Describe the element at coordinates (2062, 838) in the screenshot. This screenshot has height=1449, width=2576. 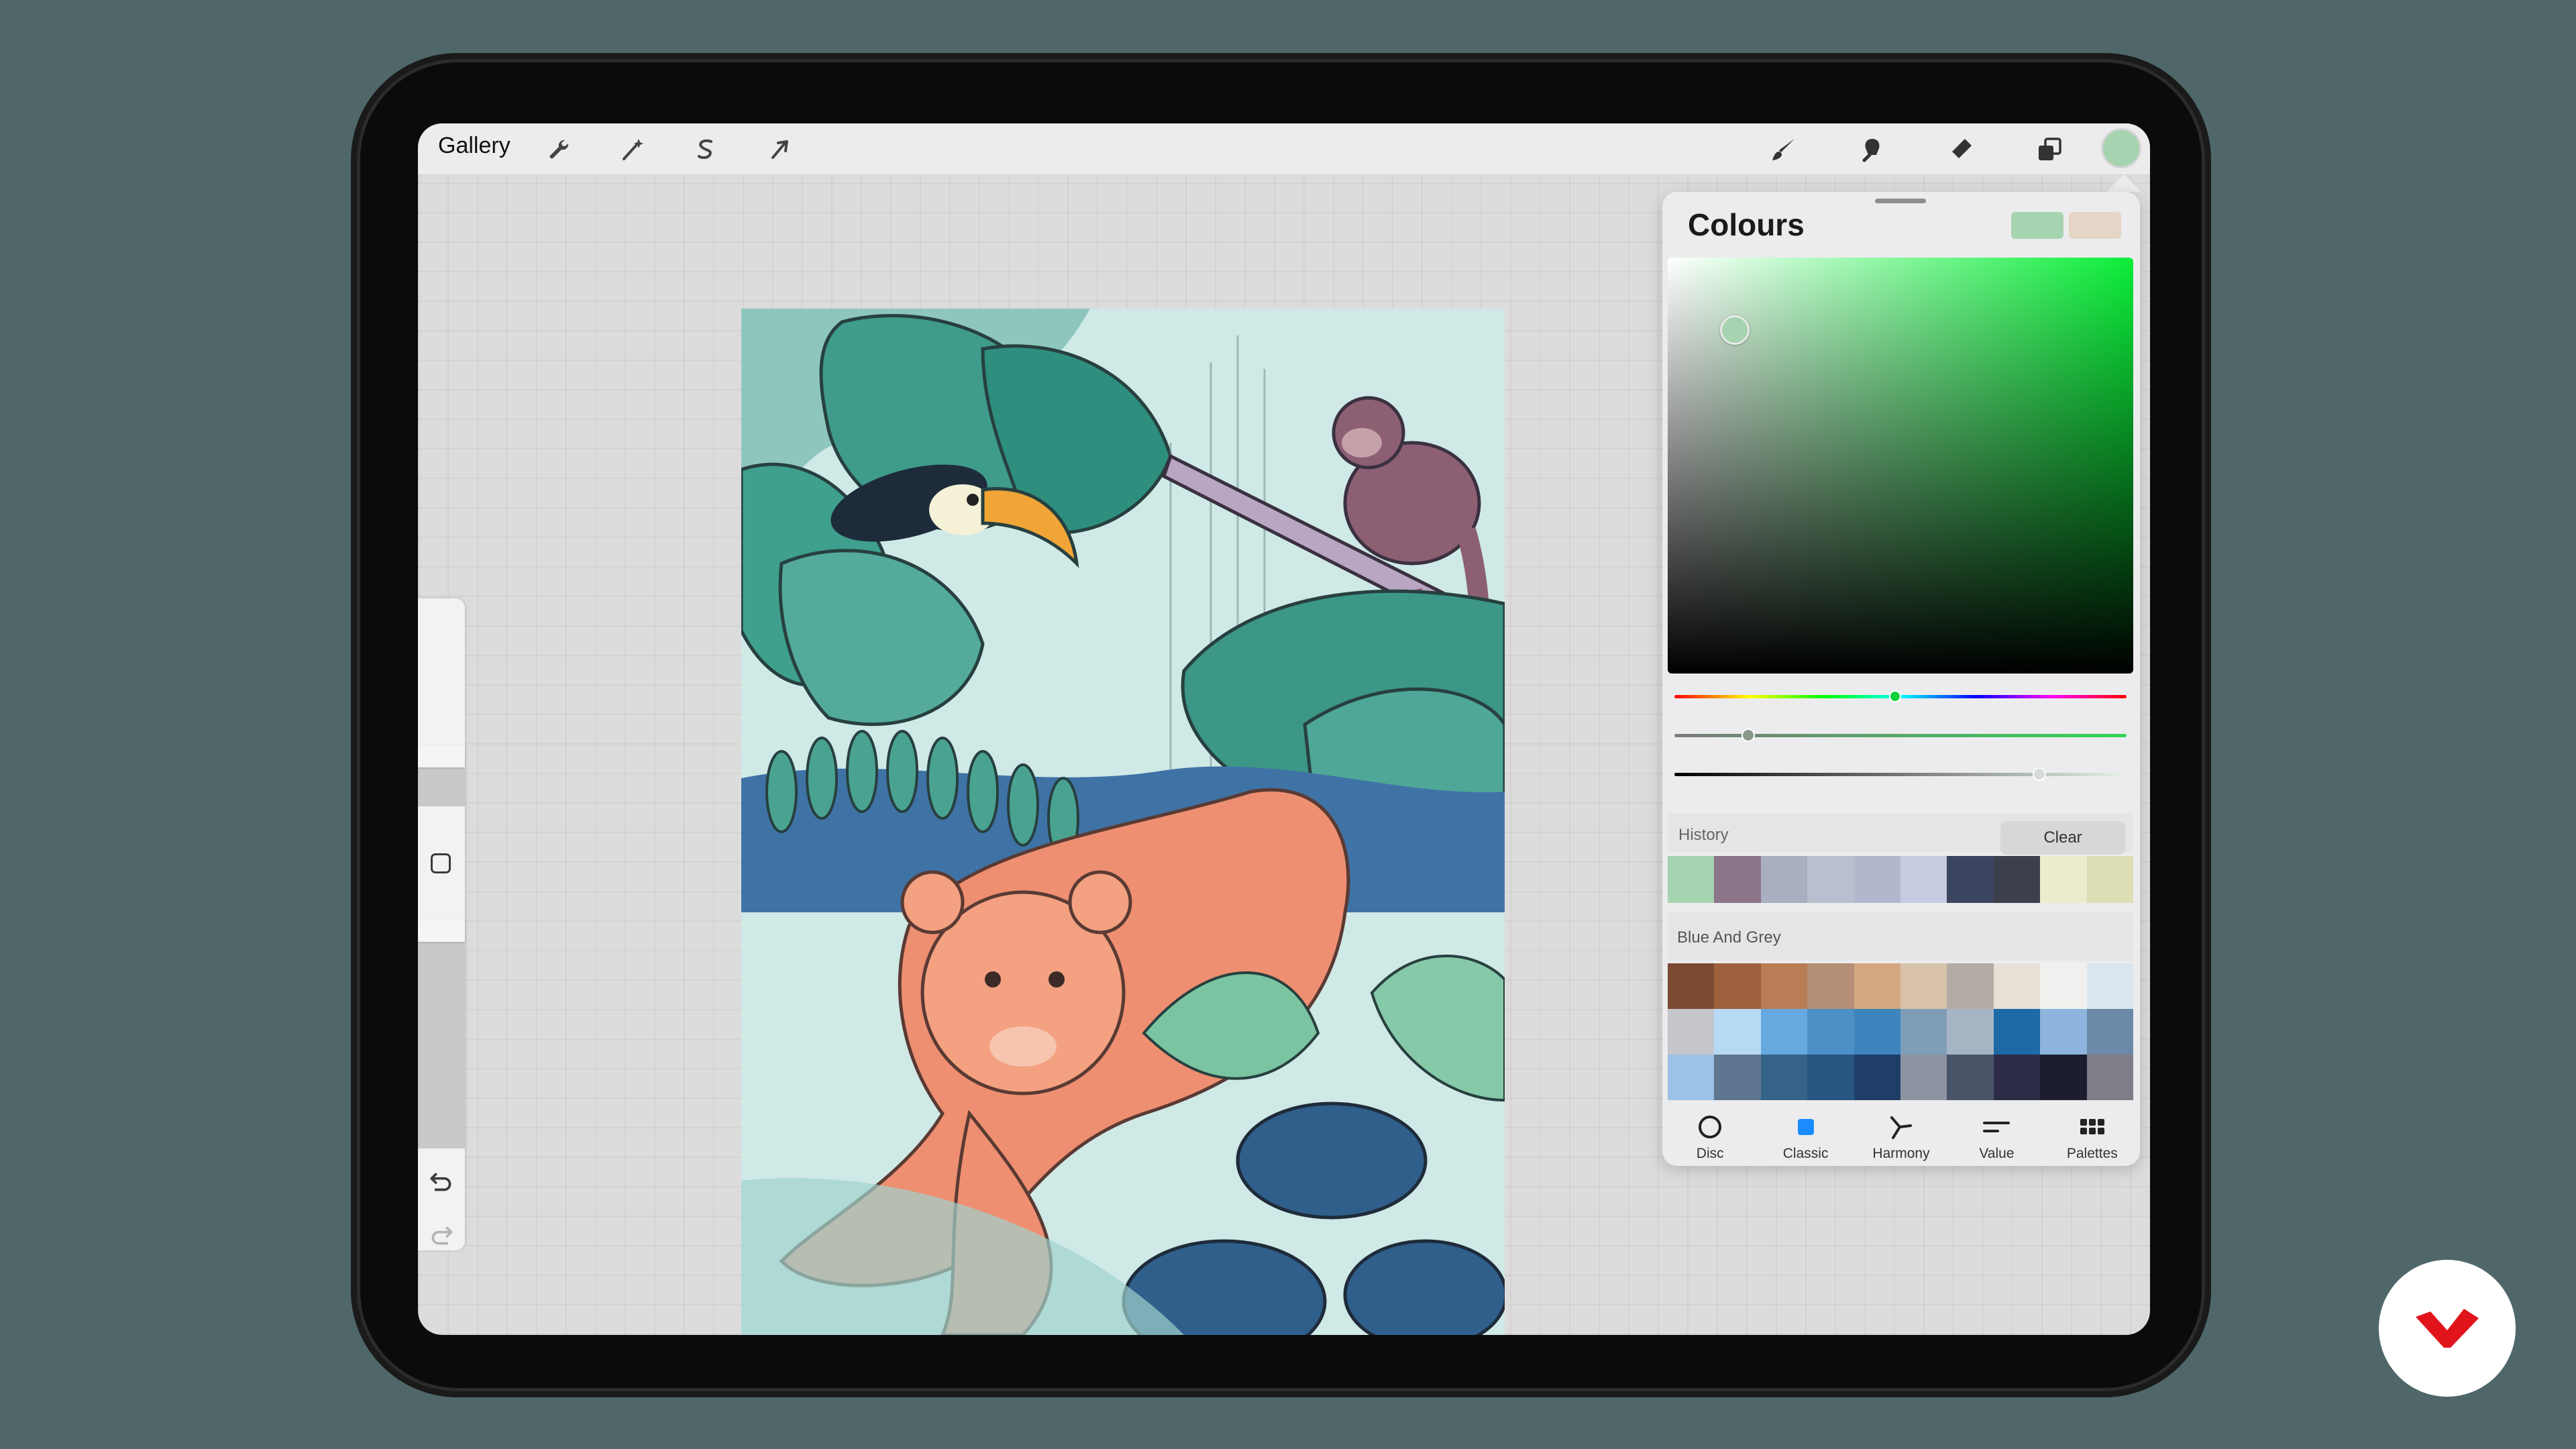
I see `clear-history-button: Clear` at that location.